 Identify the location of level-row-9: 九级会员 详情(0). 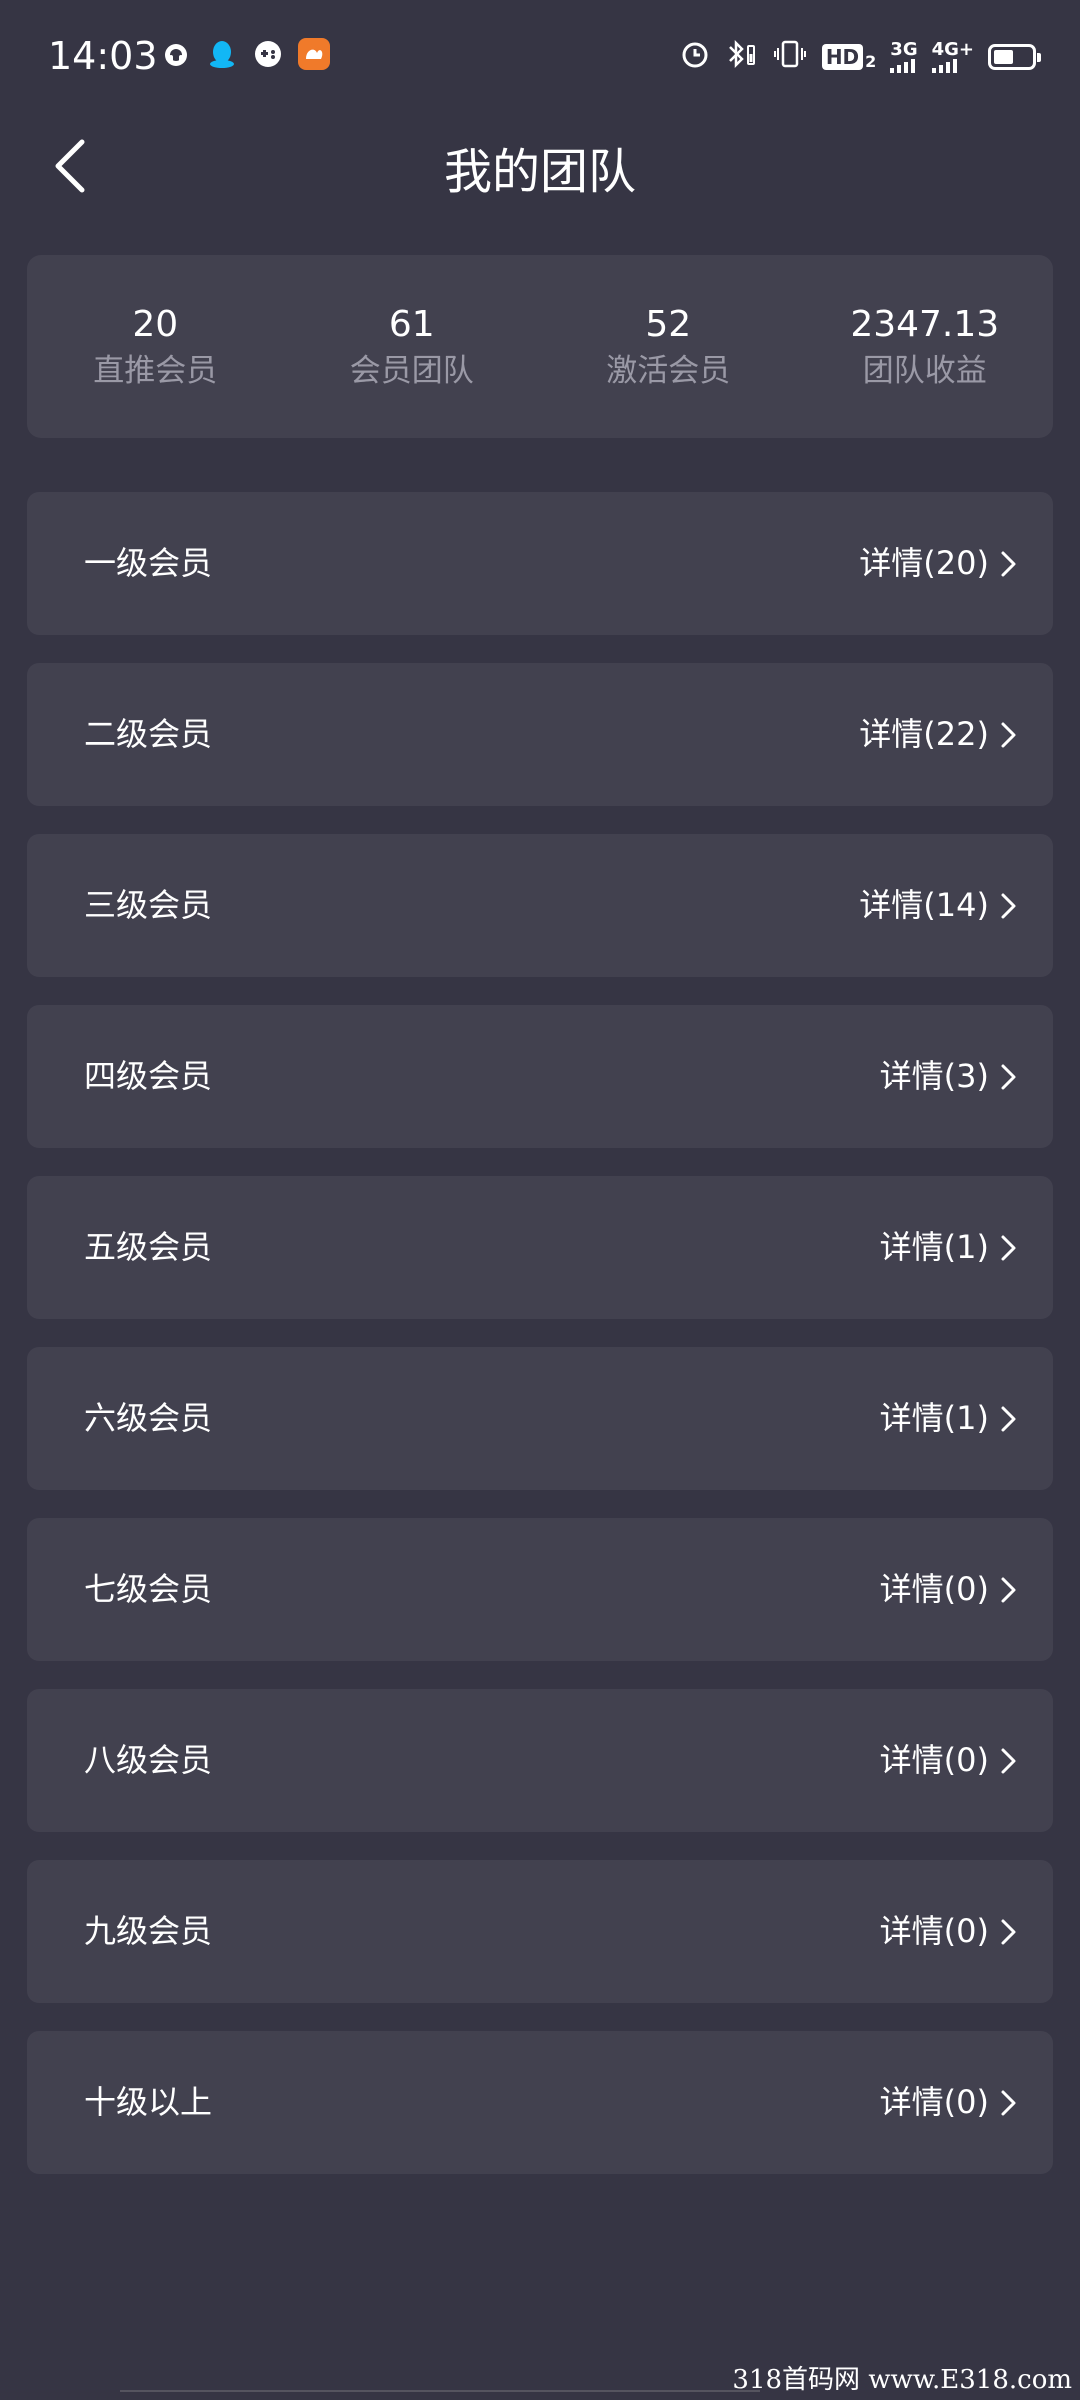
(540, 1931).